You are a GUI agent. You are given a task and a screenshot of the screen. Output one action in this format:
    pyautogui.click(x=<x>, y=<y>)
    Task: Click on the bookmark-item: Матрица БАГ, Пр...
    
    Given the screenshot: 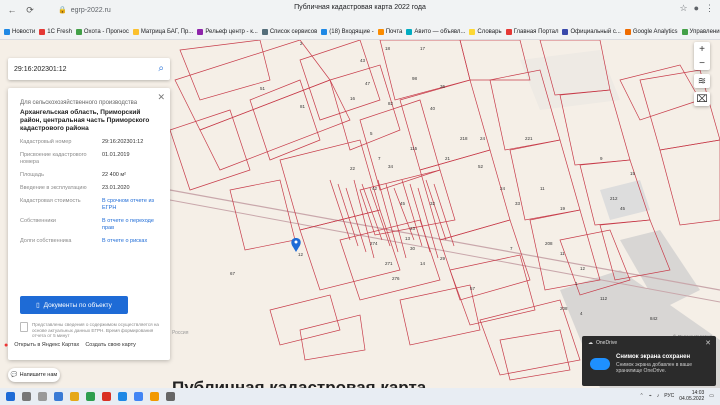 What is the action you would take?
    pyautogui.click(x=162, y=32)
    